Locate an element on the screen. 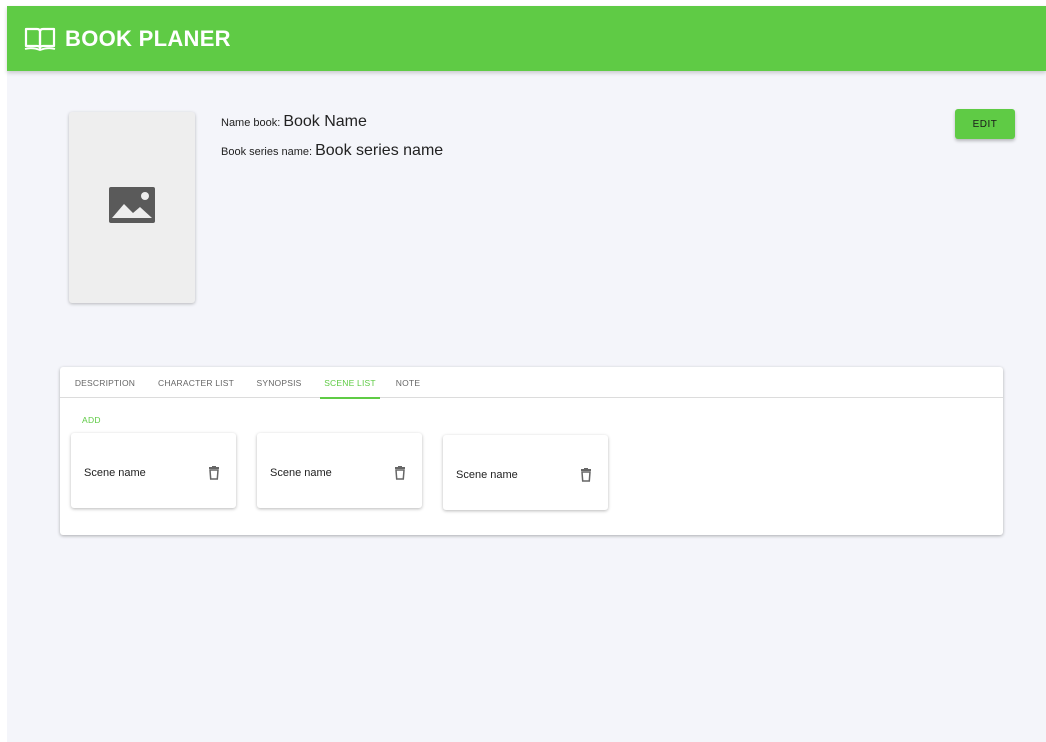 Image resolution: width=1046 pixels, height=742 pixels. book-series-label: Book series name: is located at coordinates (267, 152).